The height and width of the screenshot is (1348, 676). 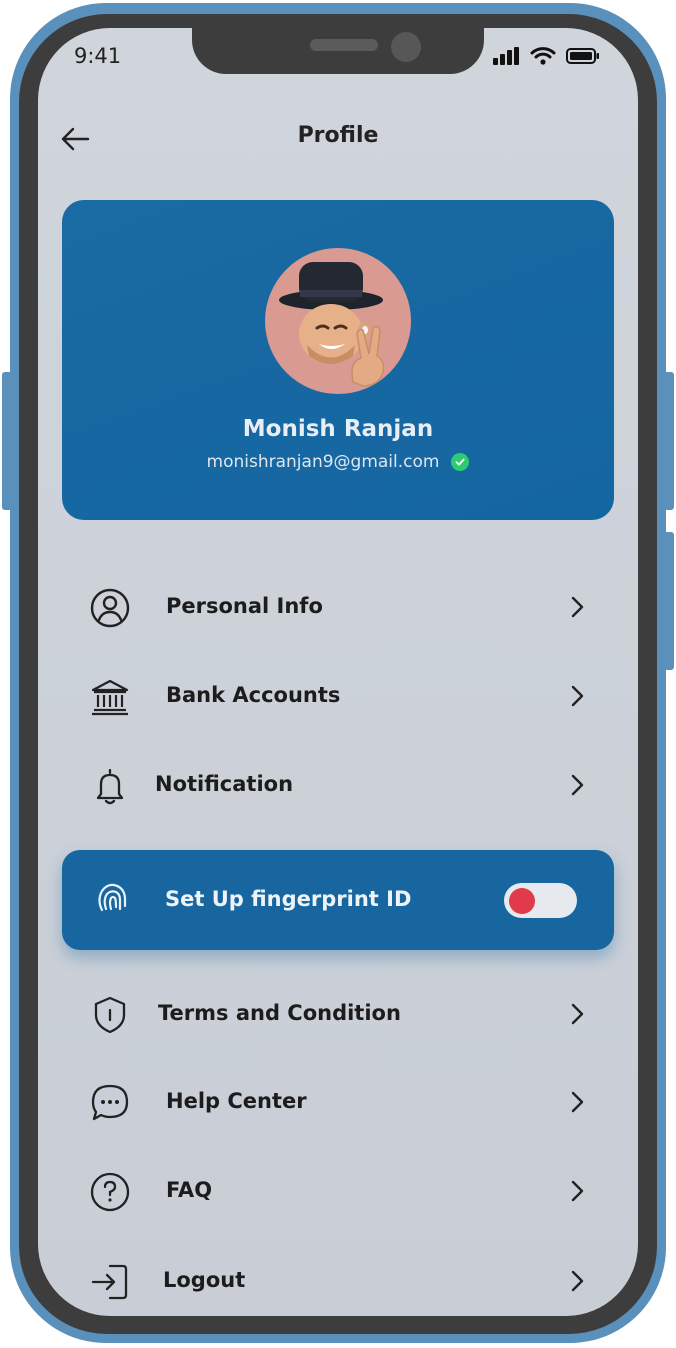 What do you see at coordinates (109, 1282) in the screenshot?
I see `logout-icon` at bounding box center [109, 1282].